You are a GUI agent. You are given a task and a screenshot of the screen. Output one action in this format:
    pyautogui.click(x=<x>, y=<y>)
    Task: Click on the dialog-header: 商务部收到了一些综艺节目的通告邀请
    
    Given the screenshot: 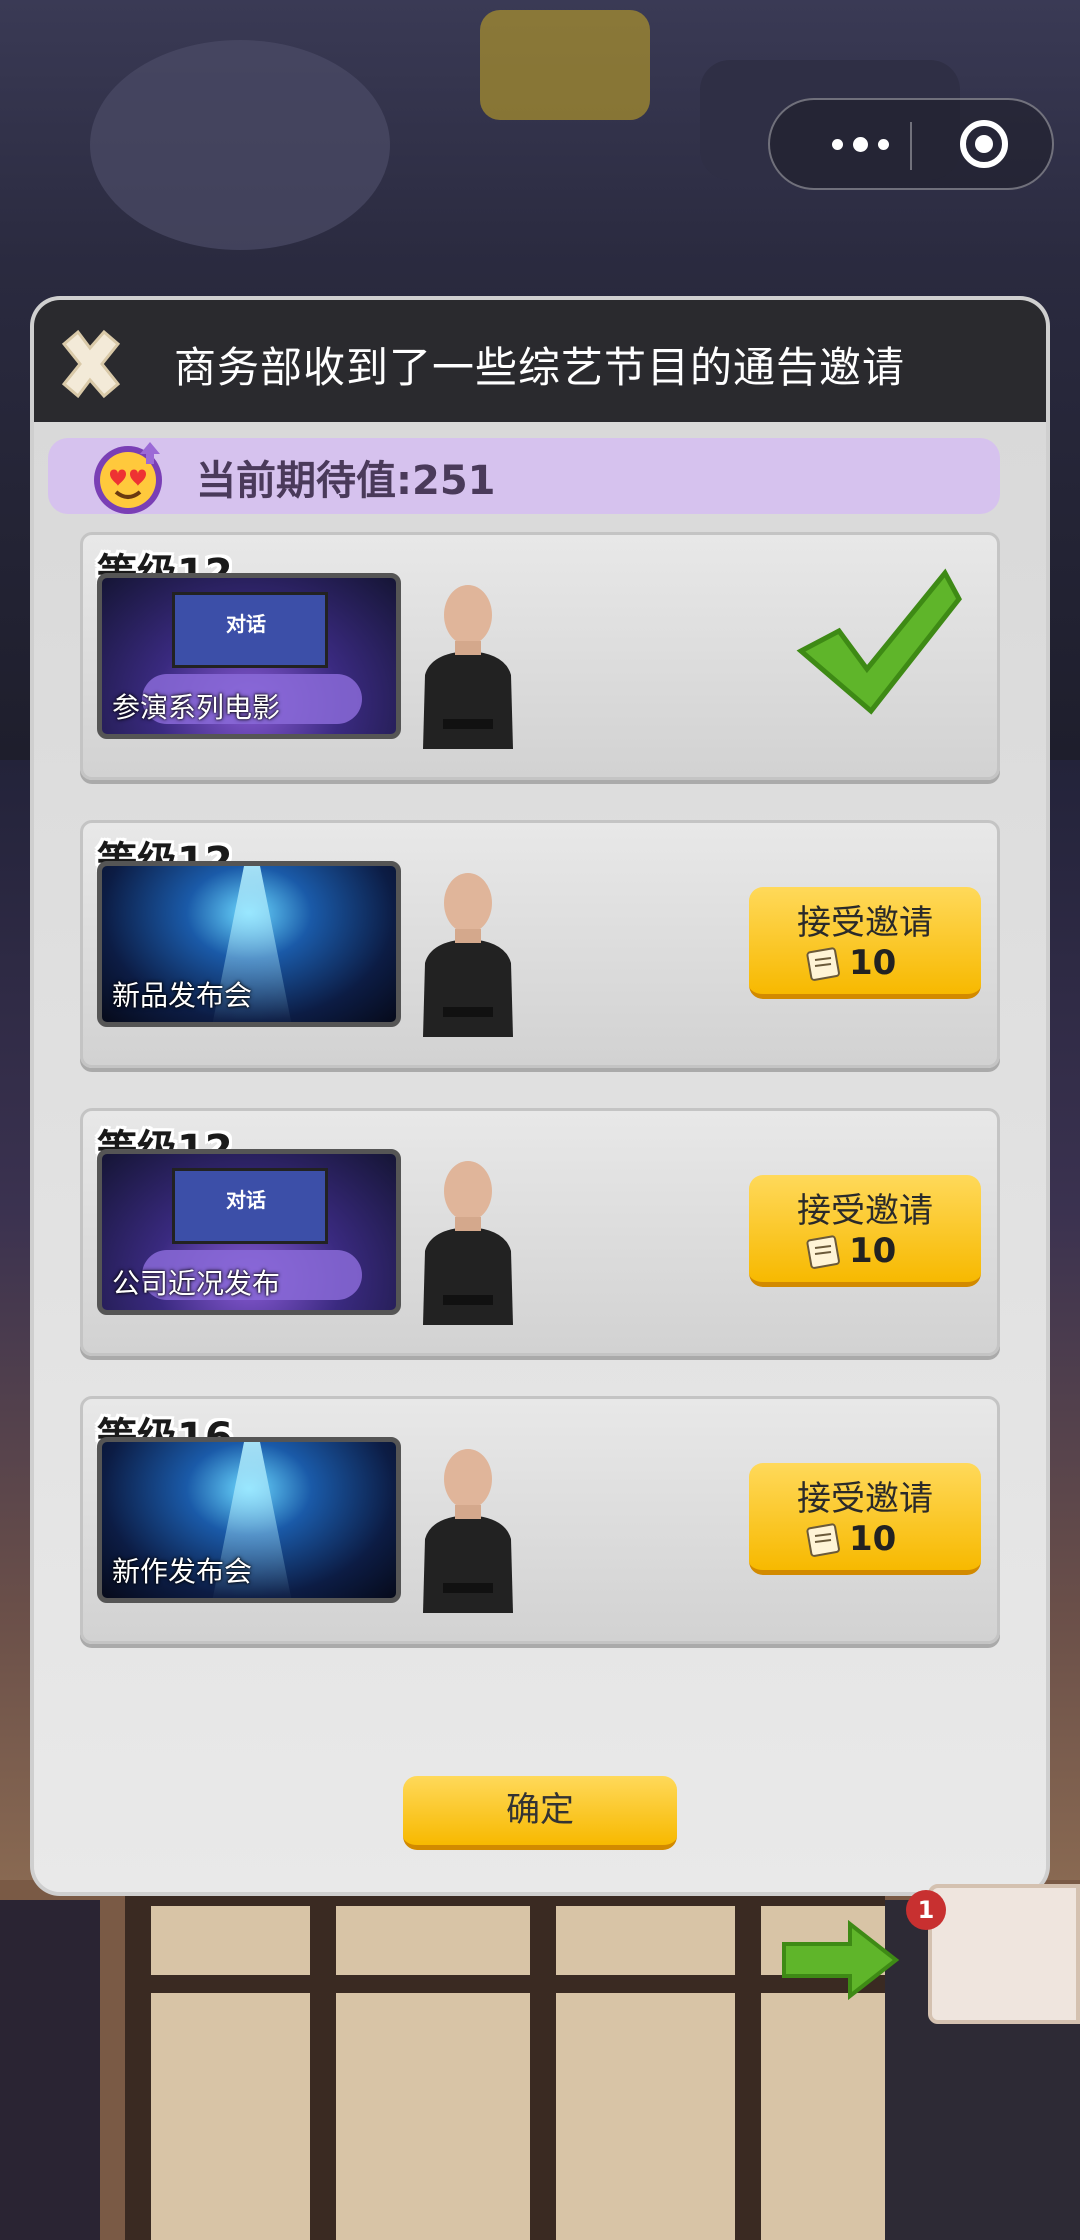 What is the action you would take?
    pyautogui.click(x=540, y=361)
    